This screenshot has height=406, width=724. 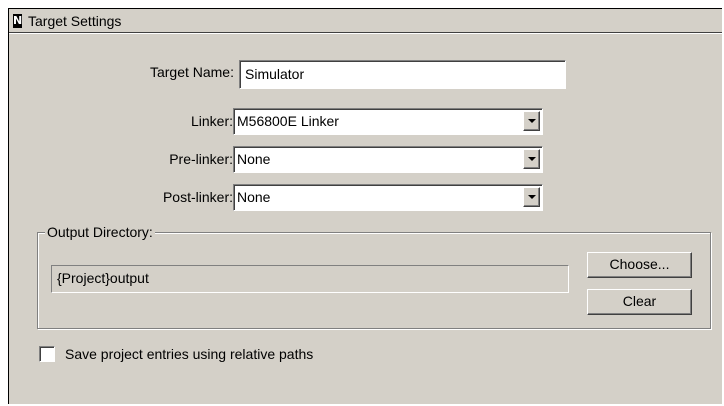 I want to click on clear-button: Clear, so click(x=639, y=302).